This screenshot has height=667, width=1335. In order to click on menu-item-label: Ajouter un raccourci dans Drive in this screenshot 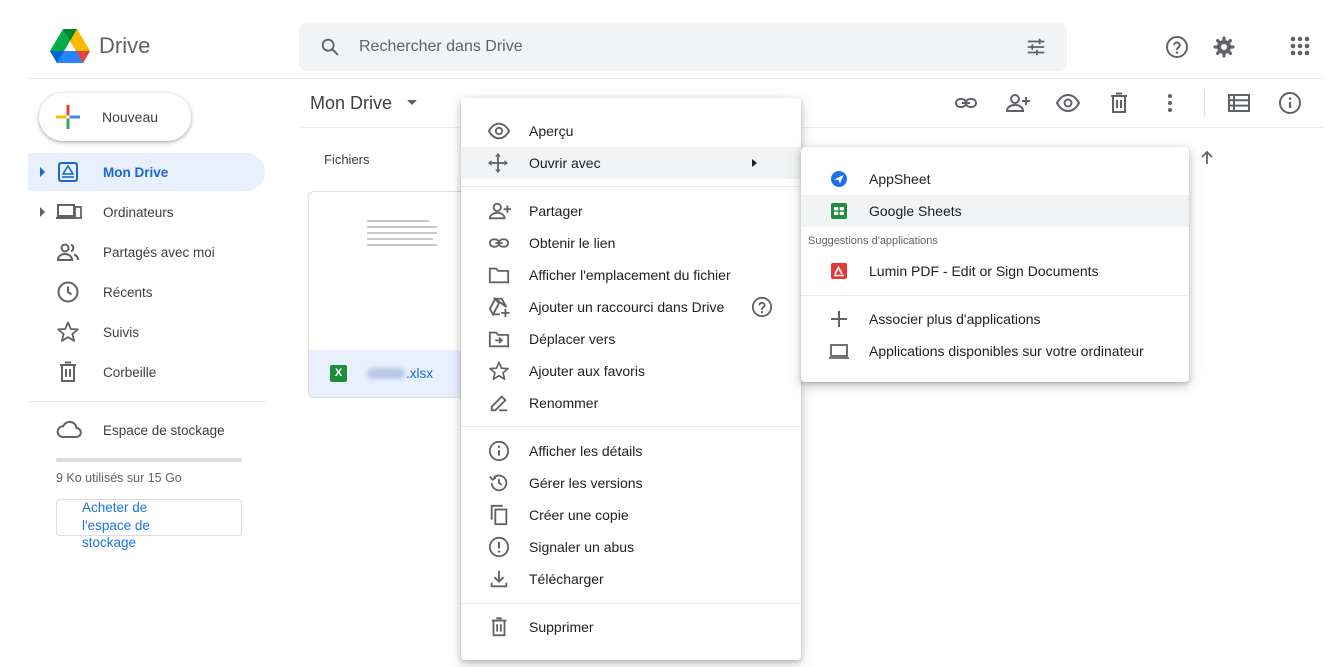, I will do `click(627, 307)`.